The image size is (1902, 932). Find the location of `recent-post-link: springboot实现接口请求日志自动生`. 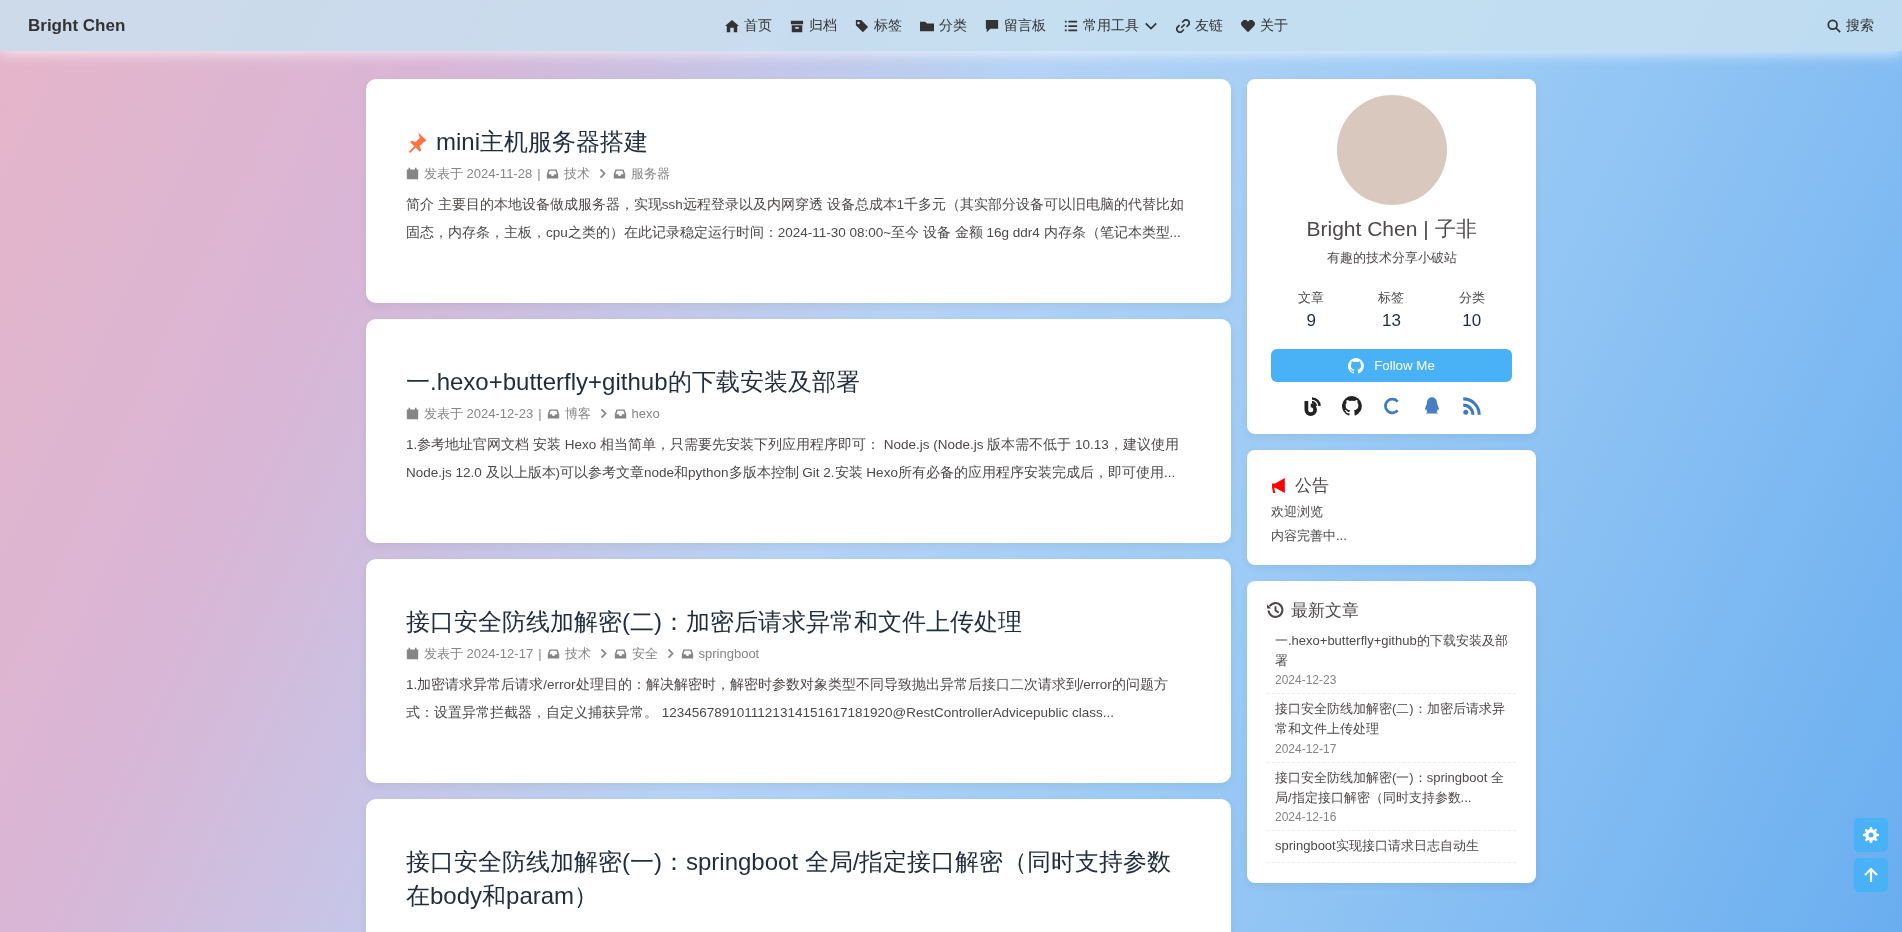

recent-post-link: springboot实现接口请求日志自动生 is located at coordinates (1393, 845).